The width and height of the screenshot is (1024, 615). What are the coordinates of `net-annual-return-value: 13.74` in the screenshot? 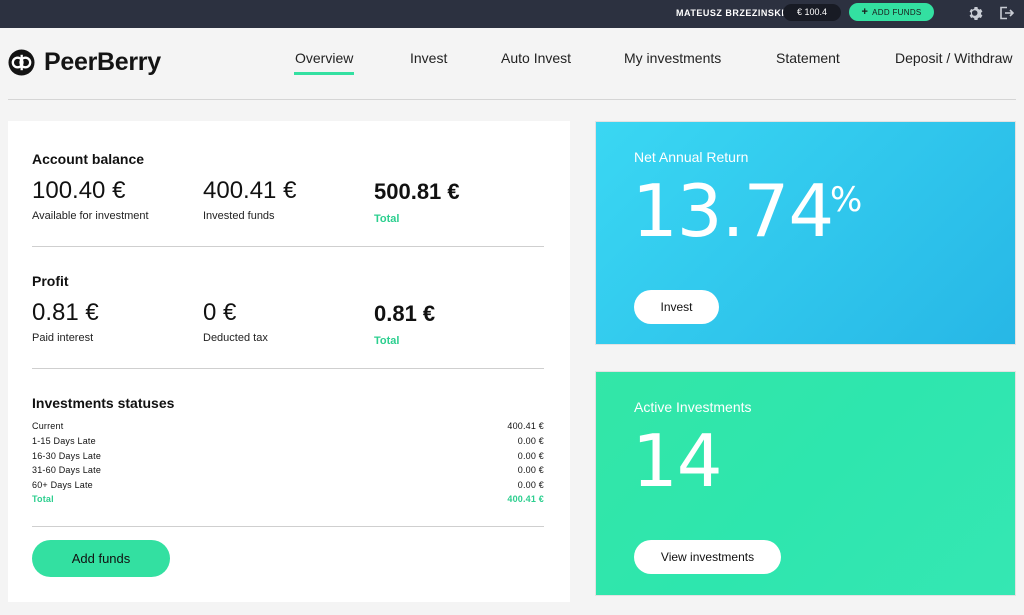 It's located at (733, 211).